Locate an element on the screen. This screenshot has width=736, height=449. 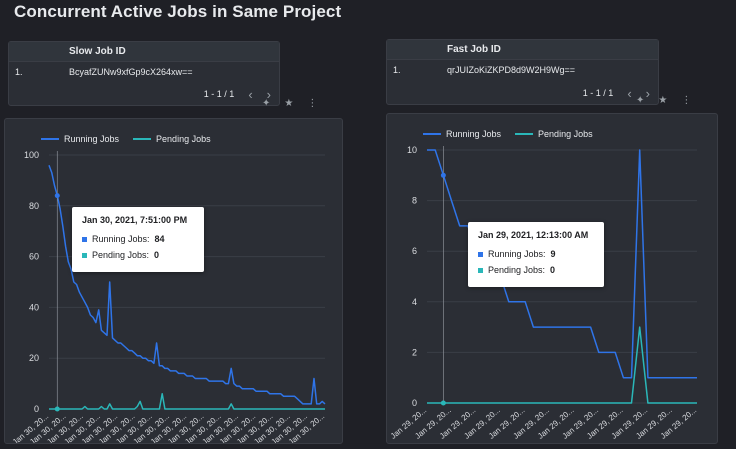
y-tick-label: 100 is located at coordinates (31, 155).